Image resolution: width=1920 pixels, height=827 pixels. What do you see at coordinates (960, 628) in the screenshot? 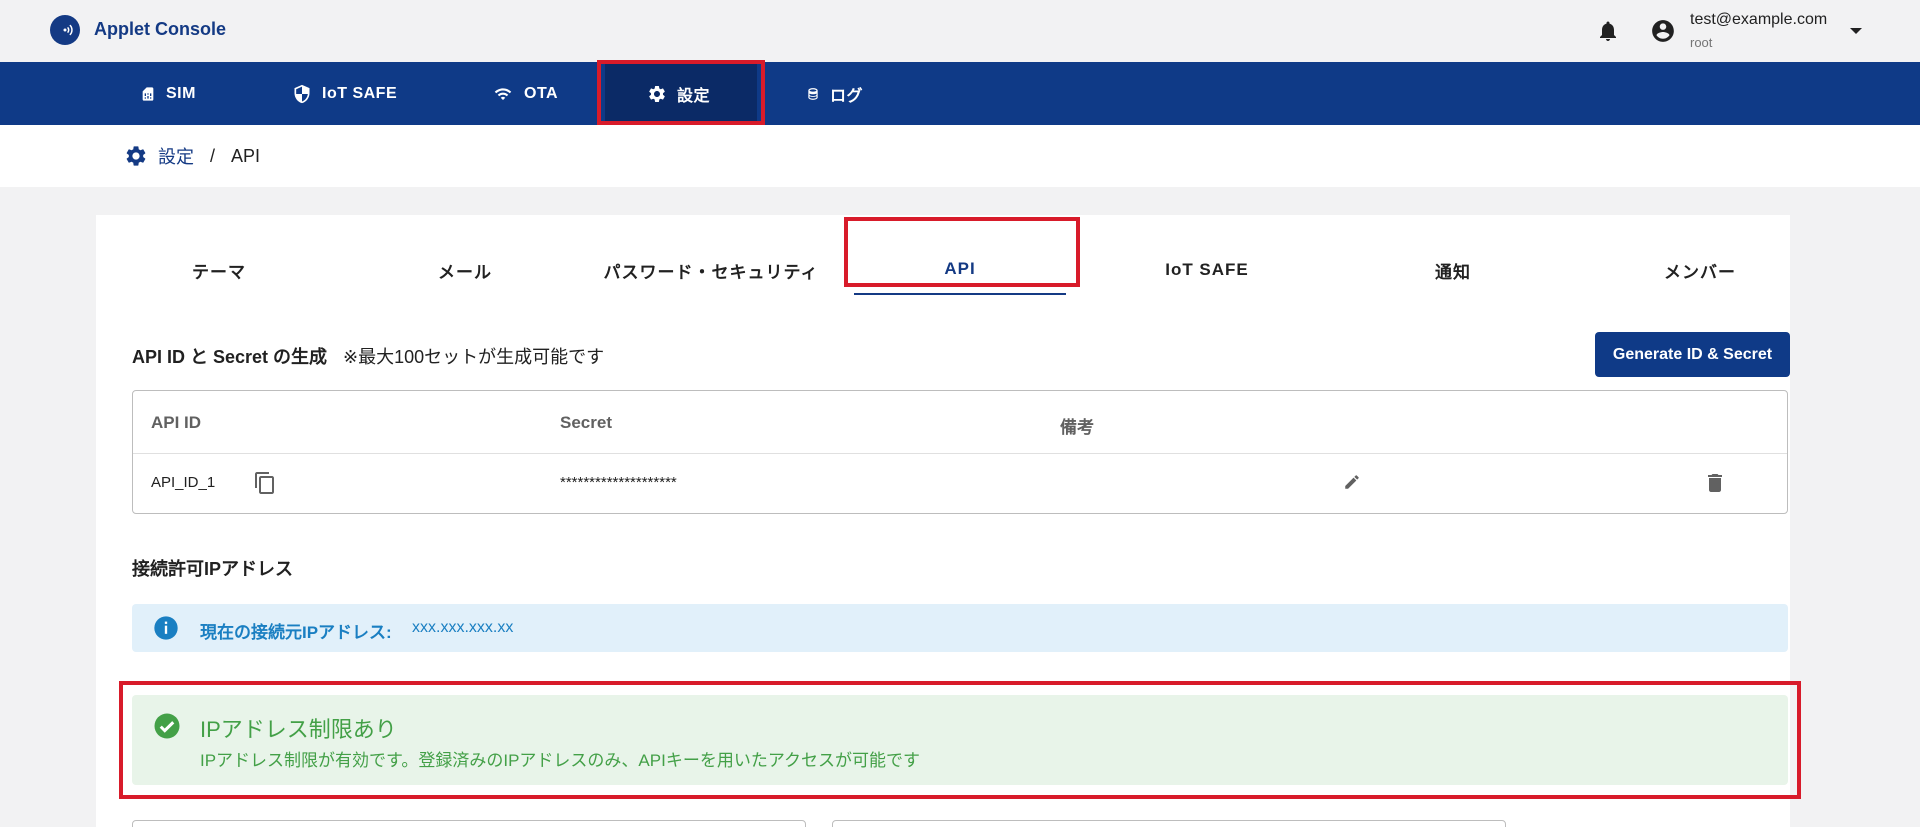
I see `current-ip-alert: 現在の接続元IPアドレス: xxx.xxx.xxx.xx` at bounding box center [960, 628].